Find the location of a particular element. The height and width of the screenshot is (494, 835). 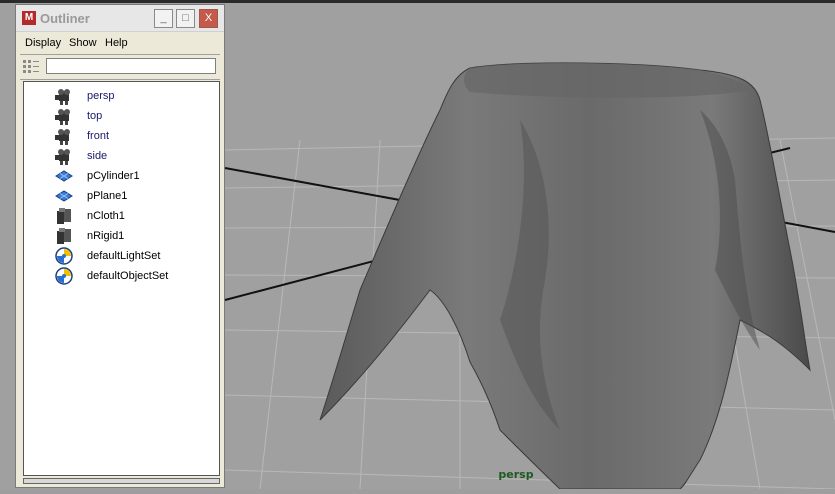

window-title: Outliner is located at coordinates (65, 18).